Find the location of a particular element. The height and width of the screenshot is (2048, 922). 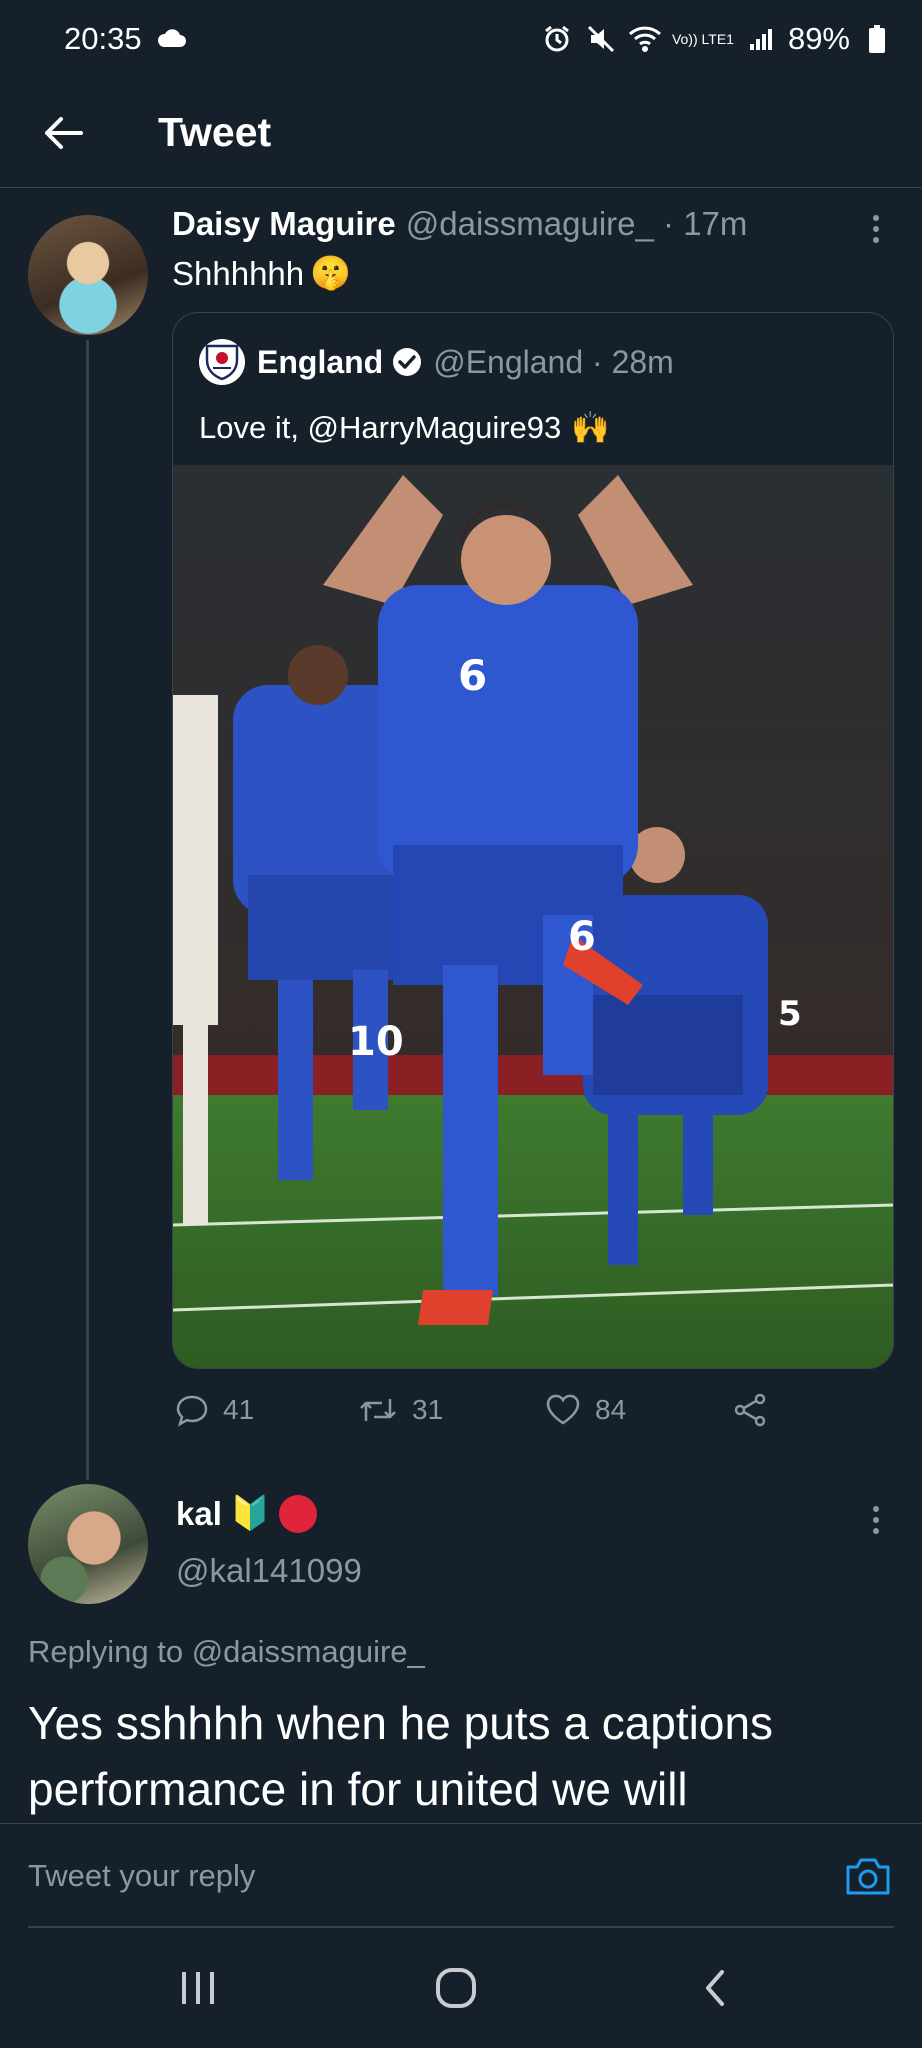

quote-author-handle: @England · 28m is located at coordinates (553, 361).